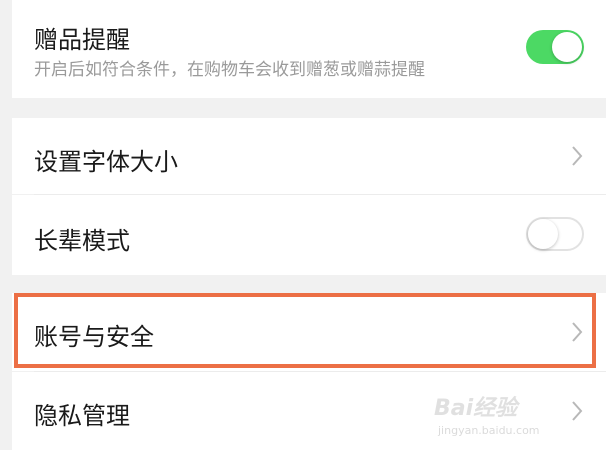 Image resolution: width=606 pixels, height=450 pixels. I want to click on gift-reminder-description: 开启后如符合条件，在购物车会收到赠葱或赠蒜提醒, so click(229, 70).